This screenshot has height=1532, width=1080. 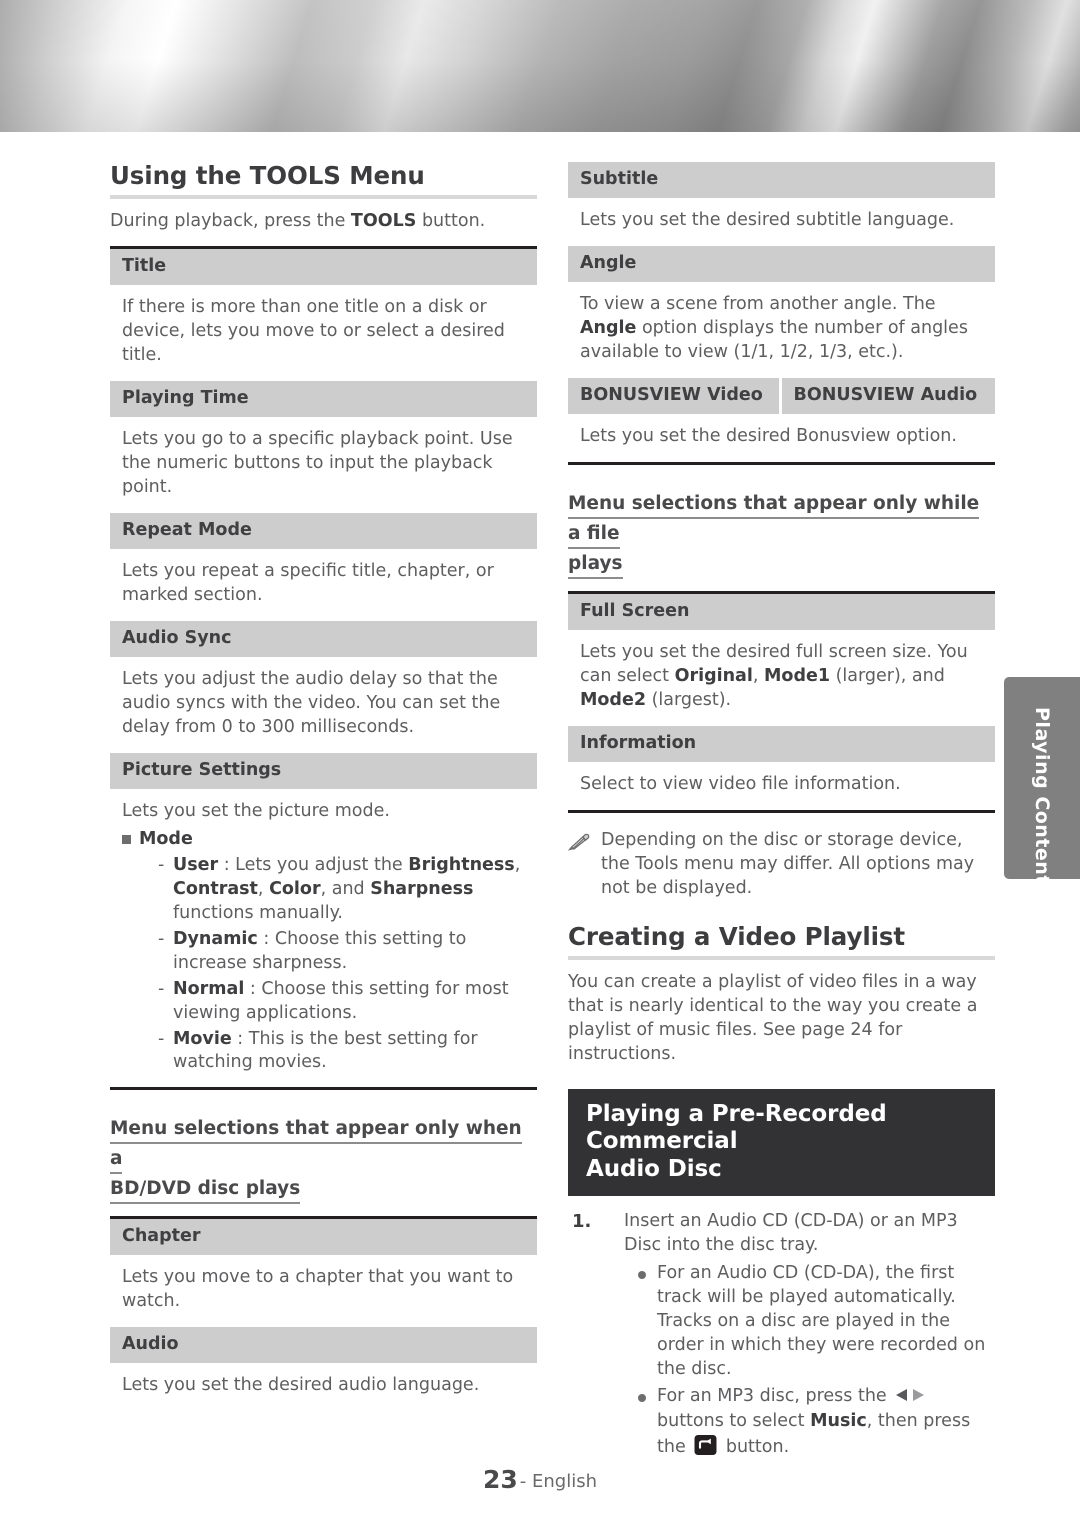 What do you see at coordinates (323, 1144) in the screenshot?
I see `bd-dvd-subsection-line1: Menu selections that appear only when a` at bounding box center [323, 1144].